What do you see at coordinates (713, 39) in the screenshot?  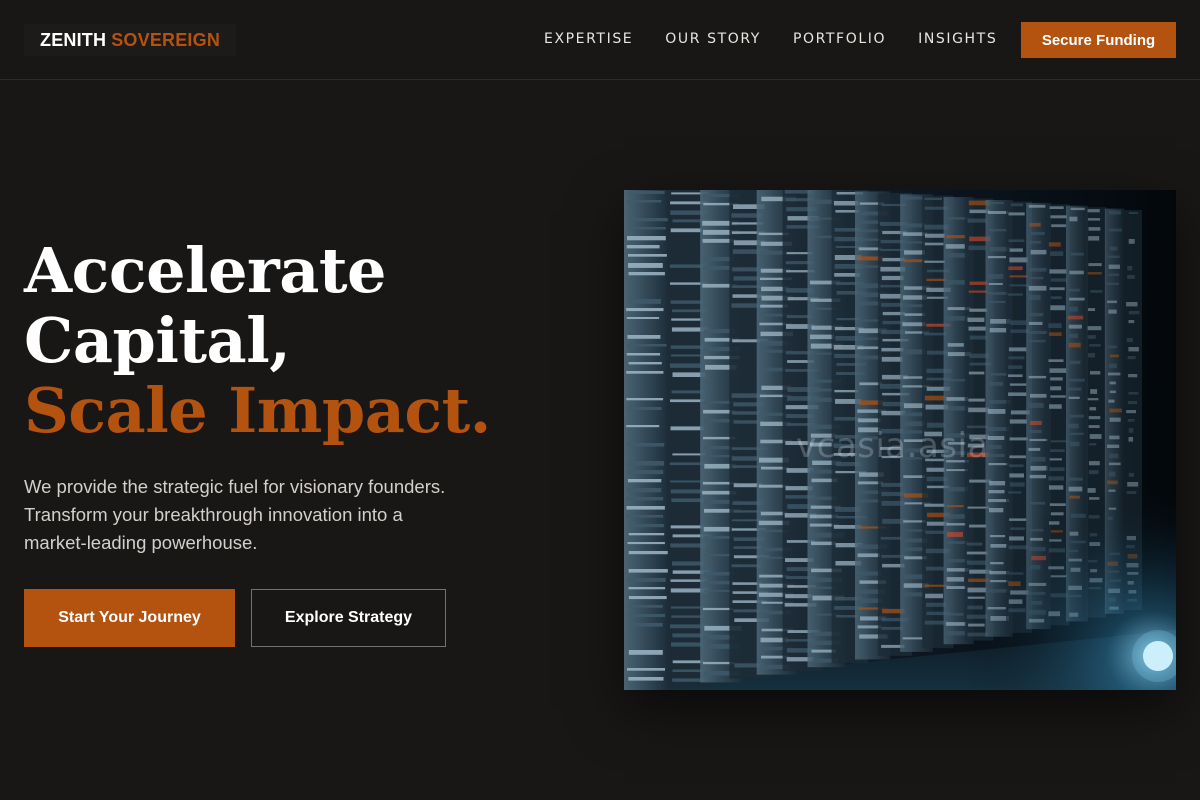 I see `nav-link-our-story: OUR STORY` at bounding box center [713, 39].